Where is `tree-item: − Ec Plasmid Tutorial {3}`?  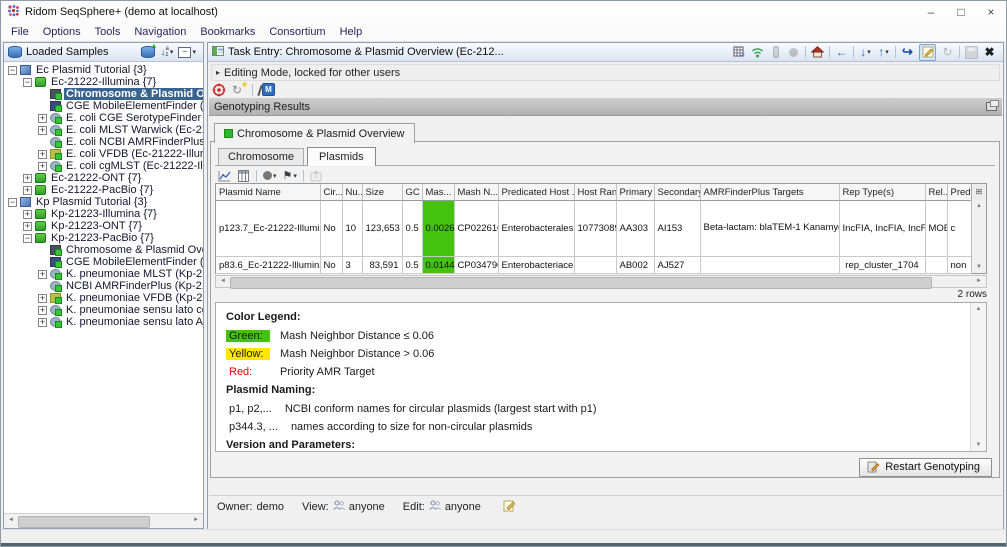 tree-item: − Ec Plasmid Tutorial {3} is located at coordinates (103, 70).